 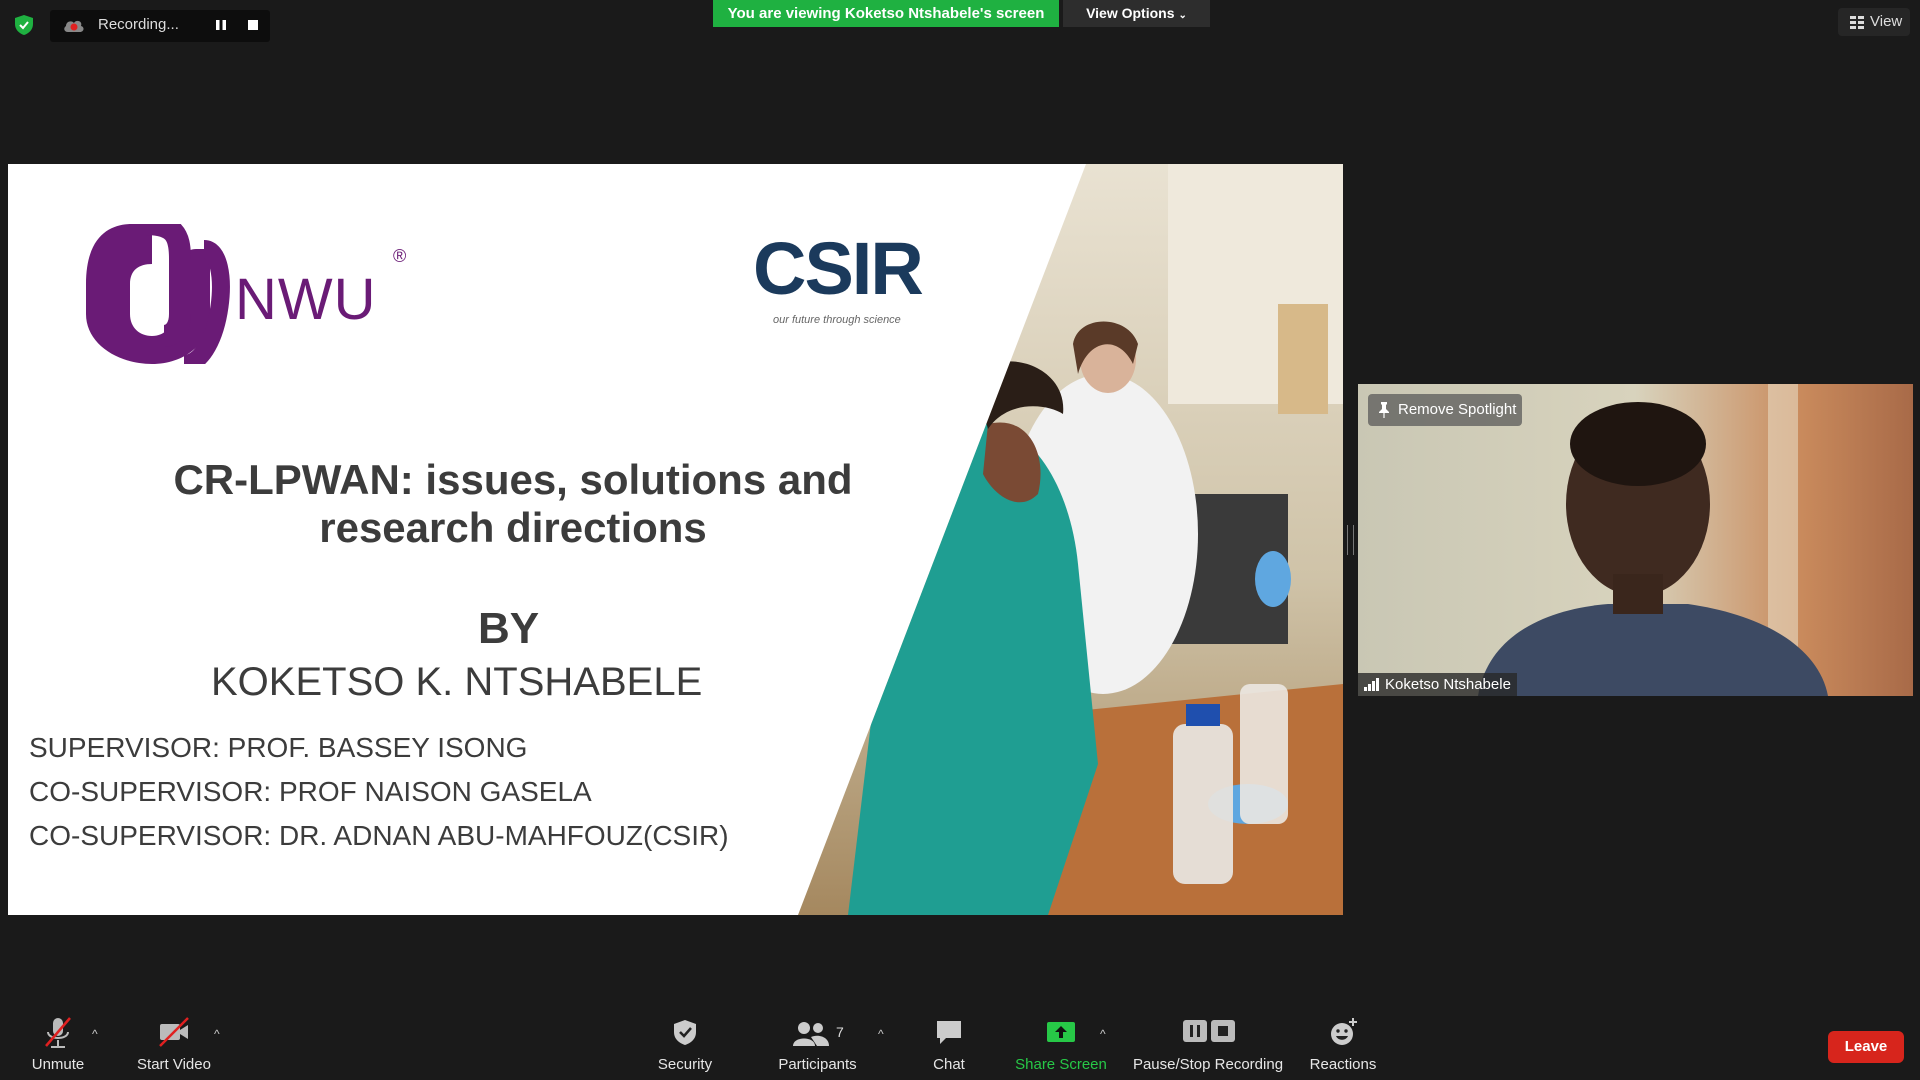 I want to click on view-options-label: View Options, so click(x=1130, y=13).